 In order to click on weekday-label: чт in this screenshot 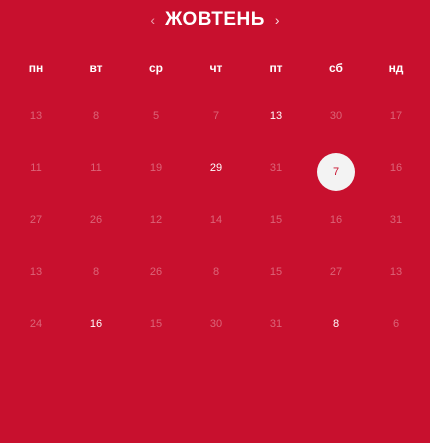, I will do `click(216, 68)`.